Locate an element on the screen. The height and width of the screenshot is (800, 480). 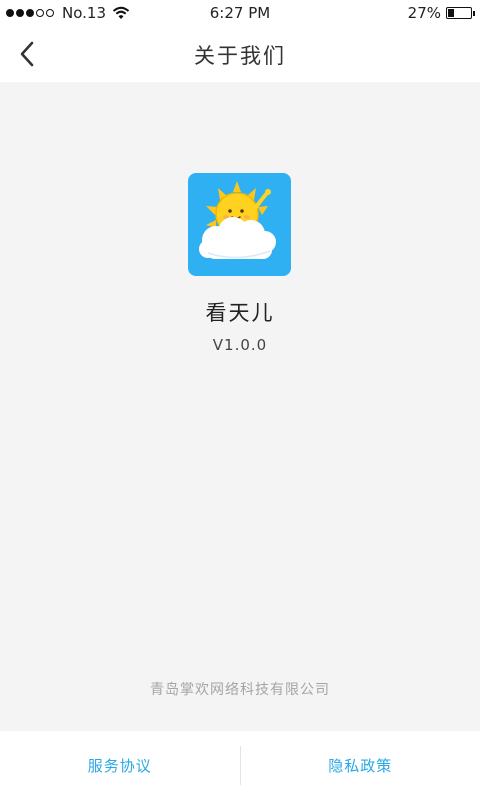
service-agreement-link: 服务协议 is located at coordinates (120, 765).